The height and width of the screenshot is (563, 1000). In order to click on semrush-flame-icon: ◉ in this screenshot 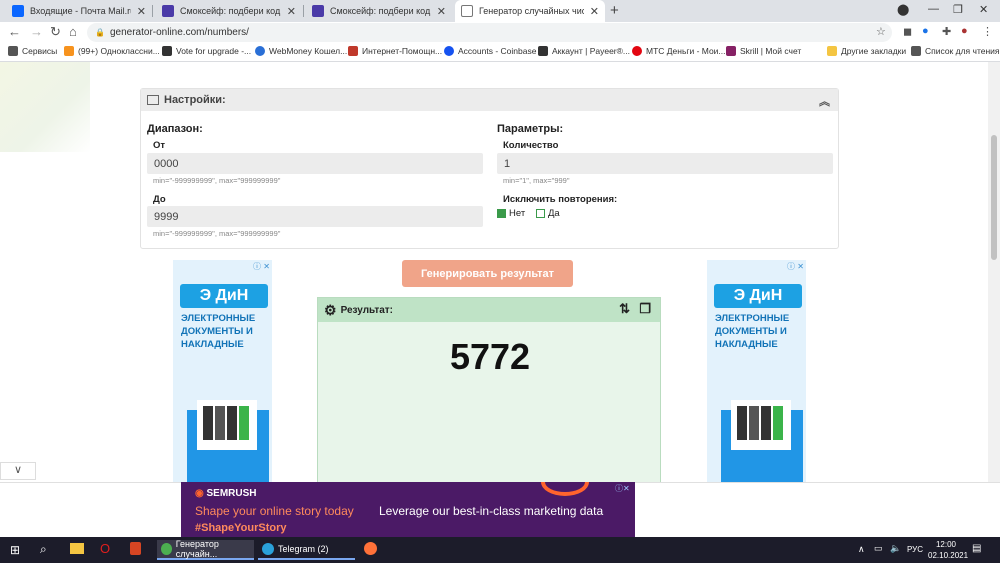, I will do `click(199, 493)`.